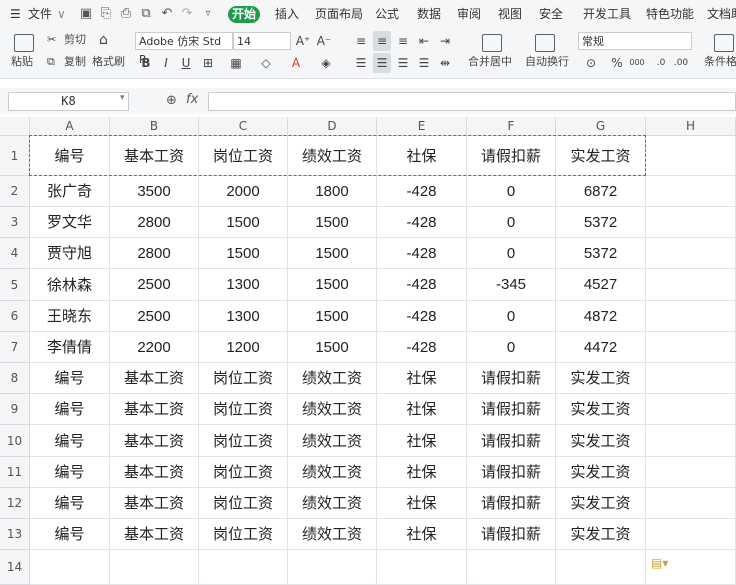 This screenshot has width=736, height=585. Describe the element at coordinates (236, 63) in the screenshot. I see `fill-pattern-icon: ▦` at that location.